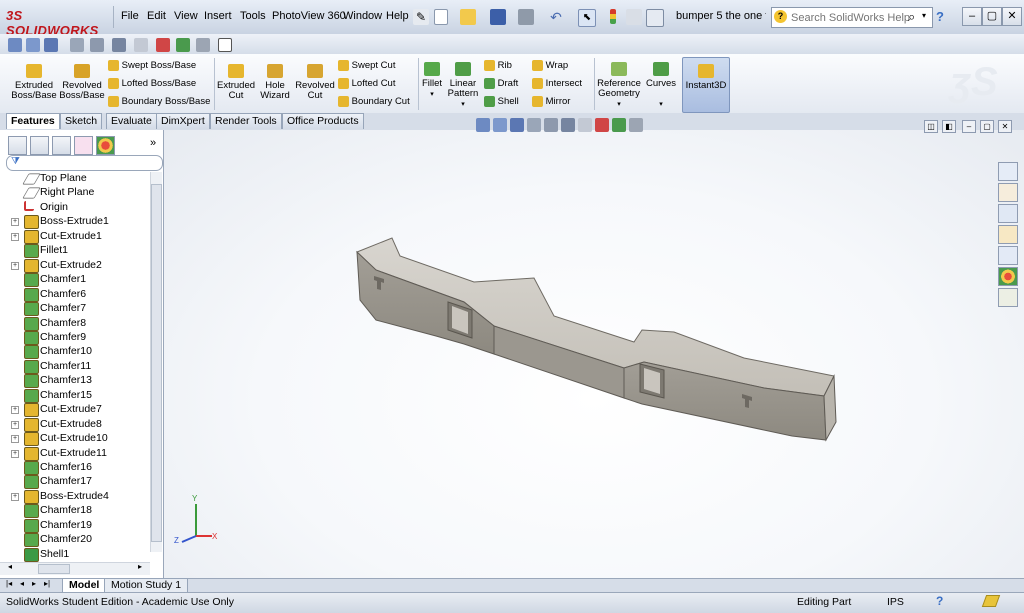 This screenshot has height=613, width=1024. I want to click on search-icon: ⌕, so click(911, 17).